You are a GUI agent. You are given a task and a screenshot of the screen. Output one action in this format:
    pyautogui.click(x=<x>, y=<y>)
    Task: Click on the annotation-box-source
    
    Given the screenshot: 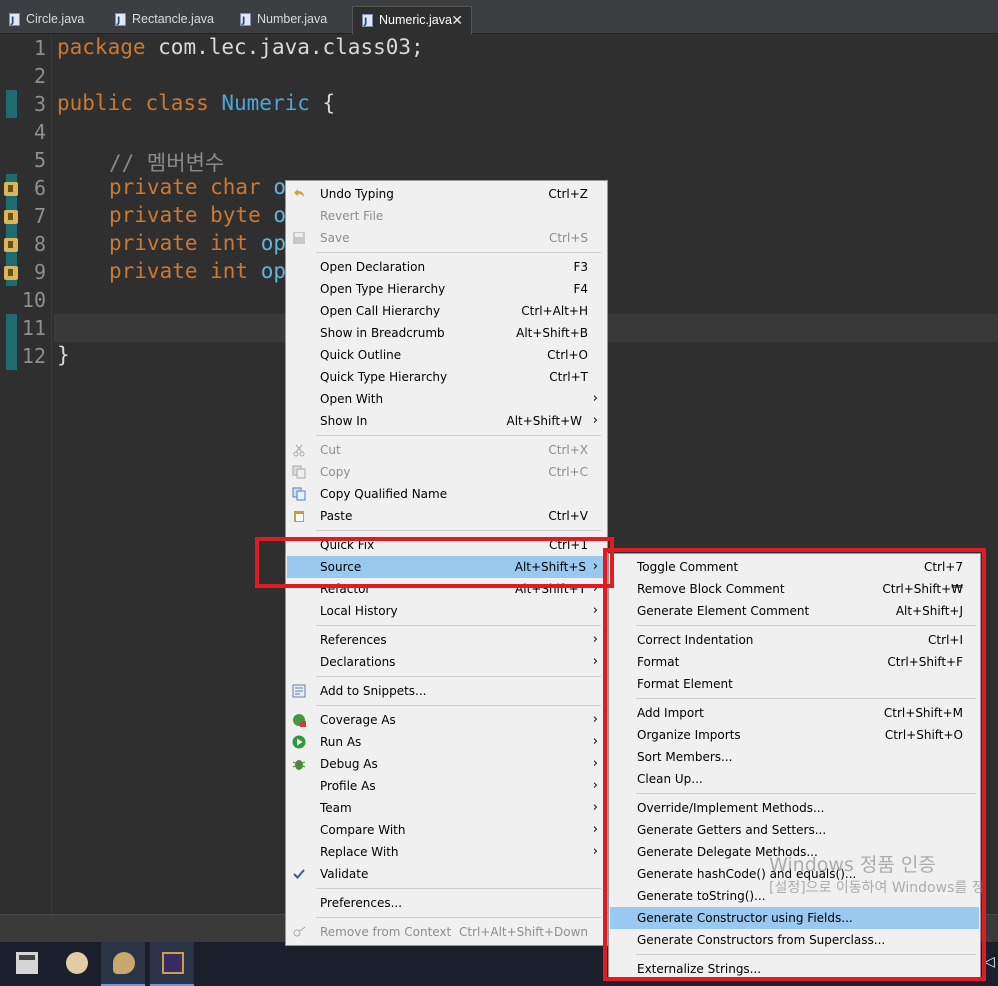 What is the action you would take?
    pyautogui.click(x=434, y=562)
    